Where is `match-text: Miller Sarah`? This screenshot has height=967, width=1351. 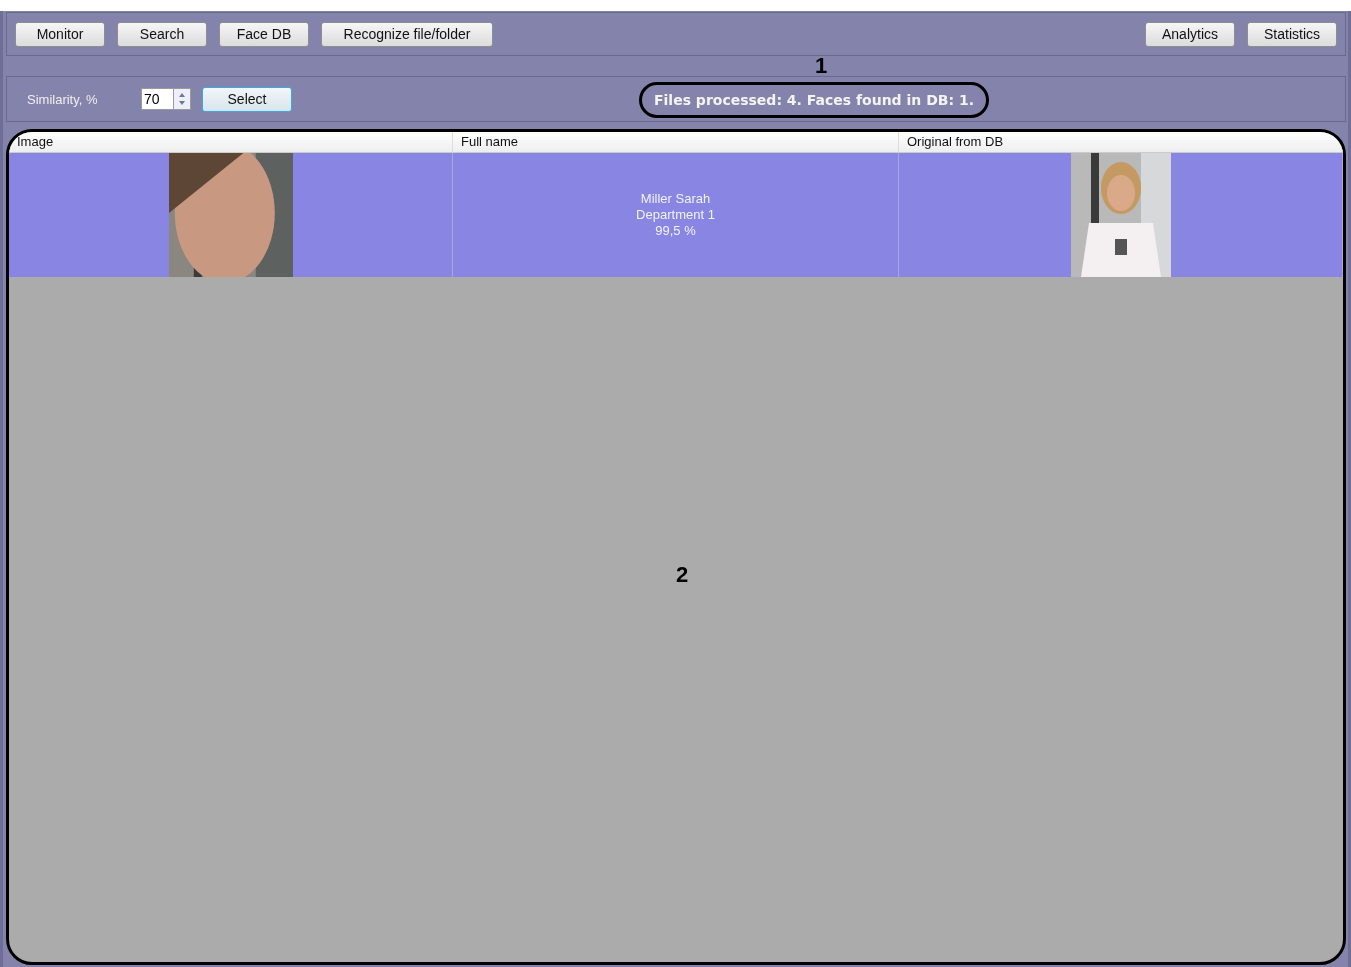 match-text: Miller Sarah is located at coordinates (675, 199).